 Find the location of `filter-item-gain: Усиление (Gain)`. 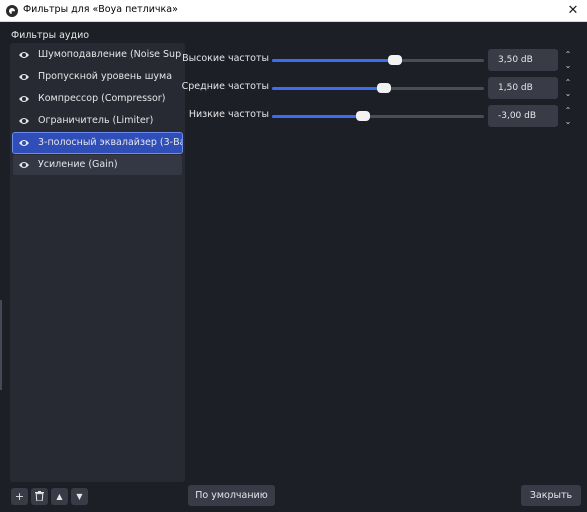

filter-item-gain: Усиление (Gain) is located at coordinates (97, 165).